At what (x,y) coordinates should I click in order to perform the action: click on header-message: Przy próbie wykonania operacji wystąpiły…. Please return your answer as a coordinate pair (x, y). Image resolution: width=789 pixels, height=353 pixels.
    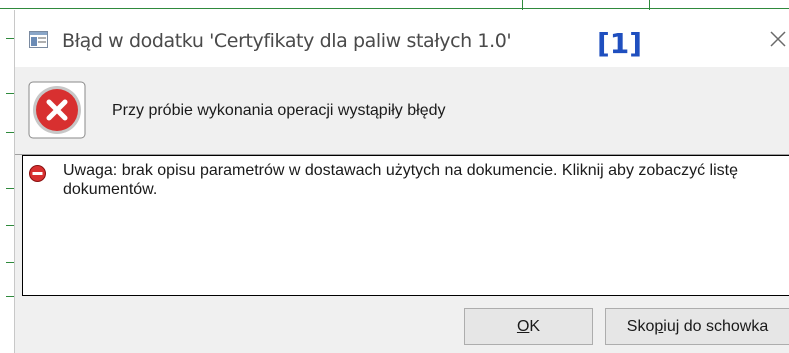
    Looking at the image, I should click on (279, 110).